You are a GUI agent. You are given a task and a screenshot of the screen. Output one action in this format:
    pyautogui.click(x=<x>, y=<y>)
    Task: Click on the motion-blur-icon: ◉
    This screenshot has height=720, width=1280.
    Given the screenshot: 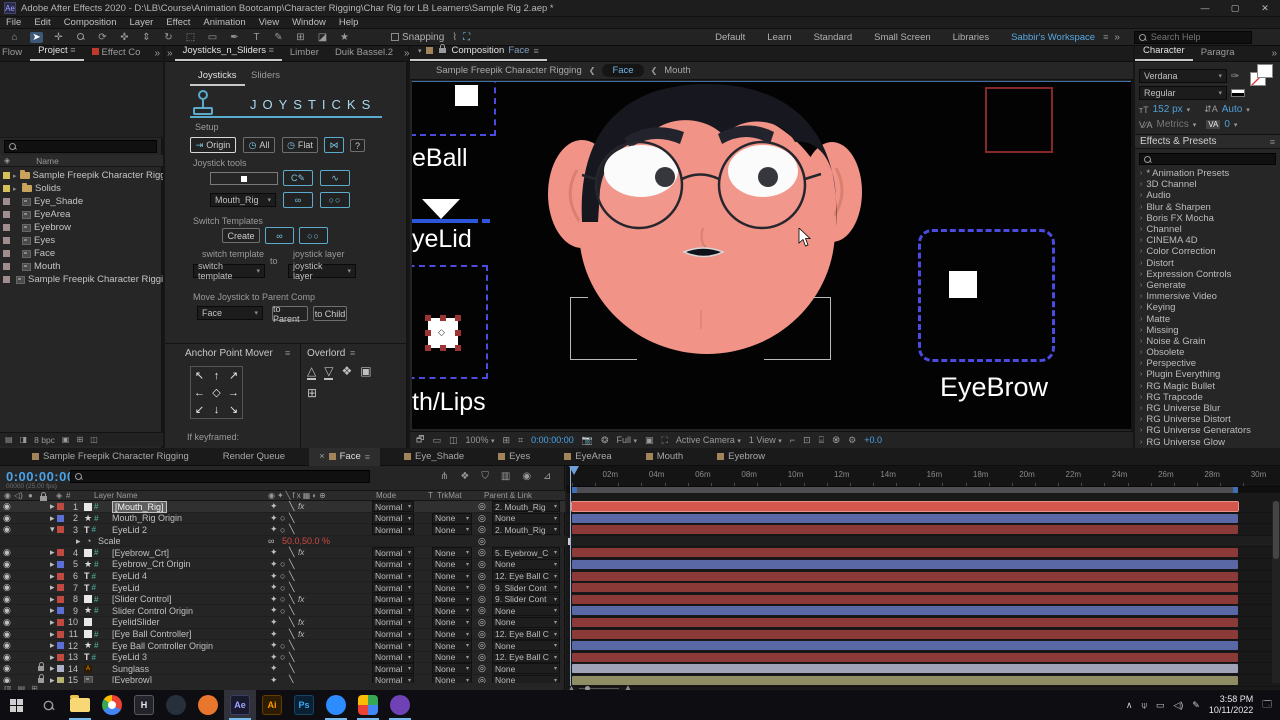 What is the action you would take?
    pyautogui.click(x=526, y=476)
    